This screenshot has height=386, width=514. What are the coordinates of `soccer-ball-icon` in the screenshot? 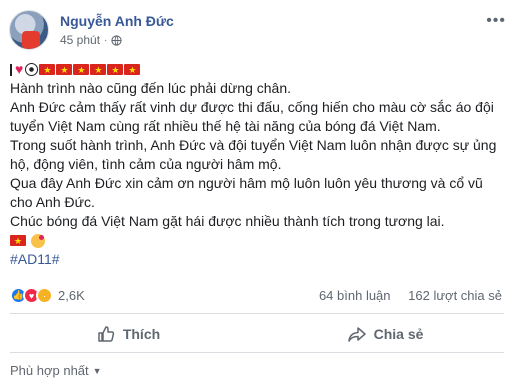 It's located at (32, 69).